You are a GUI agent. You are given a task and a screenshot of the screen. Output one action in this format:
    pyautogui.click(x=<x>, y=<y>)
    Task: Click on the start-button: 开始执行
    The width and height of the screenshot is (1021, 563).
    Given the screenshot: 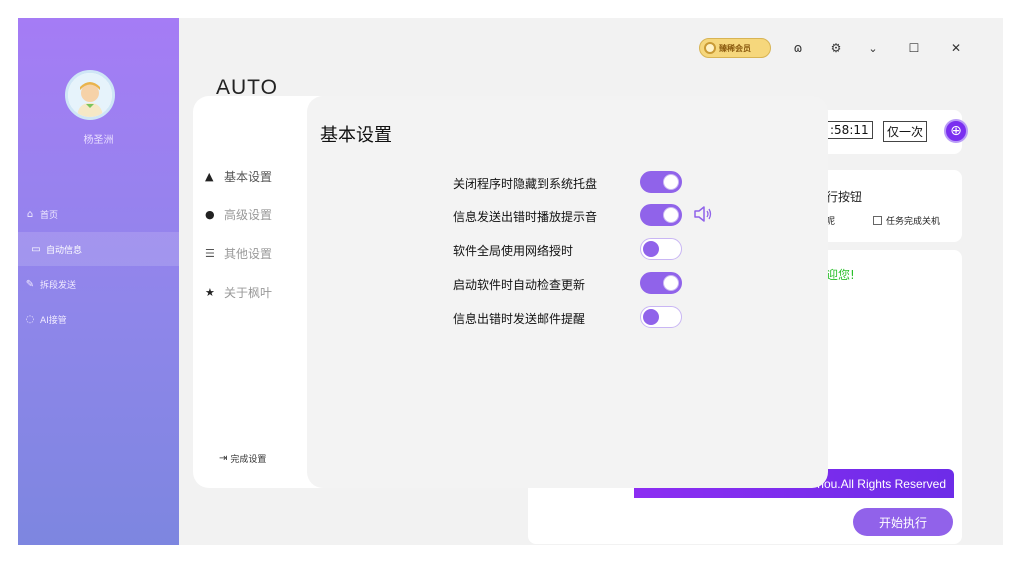 What is the action you would take?
    pyautogui.click(x=903, y=522)
    